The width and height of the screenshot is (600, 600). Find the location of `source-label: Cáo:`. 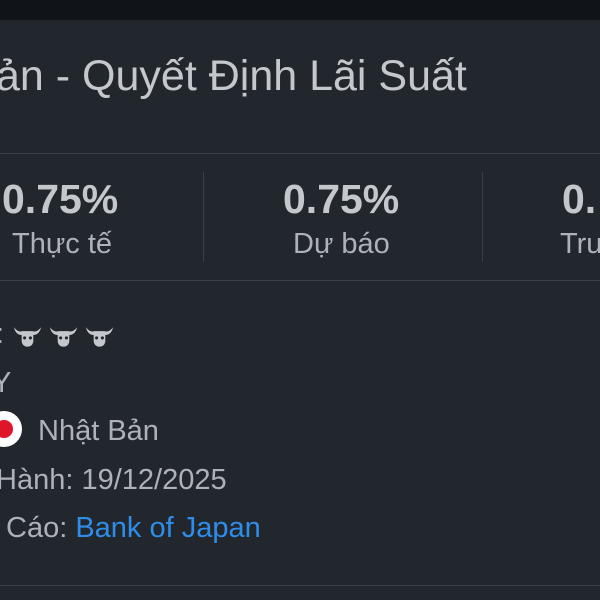

source-label: Cáo: is located at coordinates (37, 528).